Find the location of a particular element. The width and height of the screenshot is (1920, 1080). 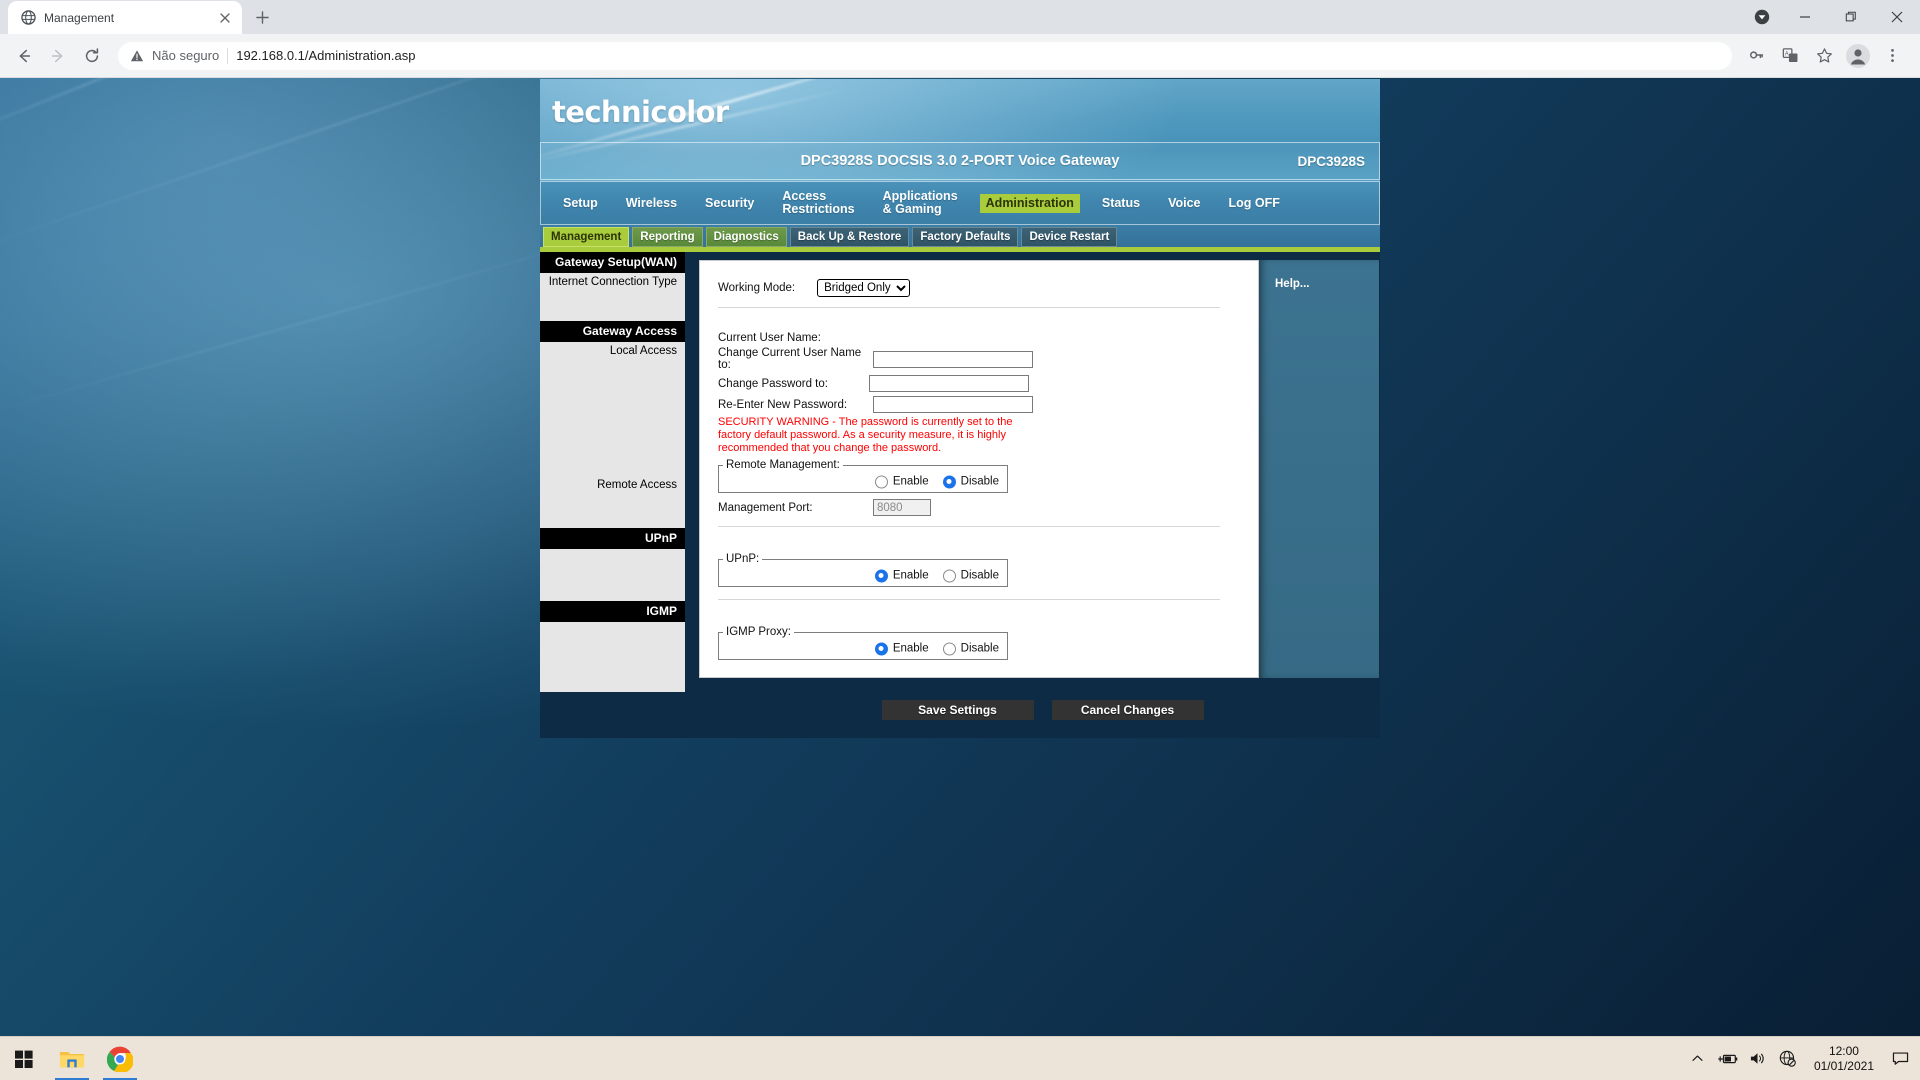

upnp-disable-label: Disable is located at coordinates (979, 575).